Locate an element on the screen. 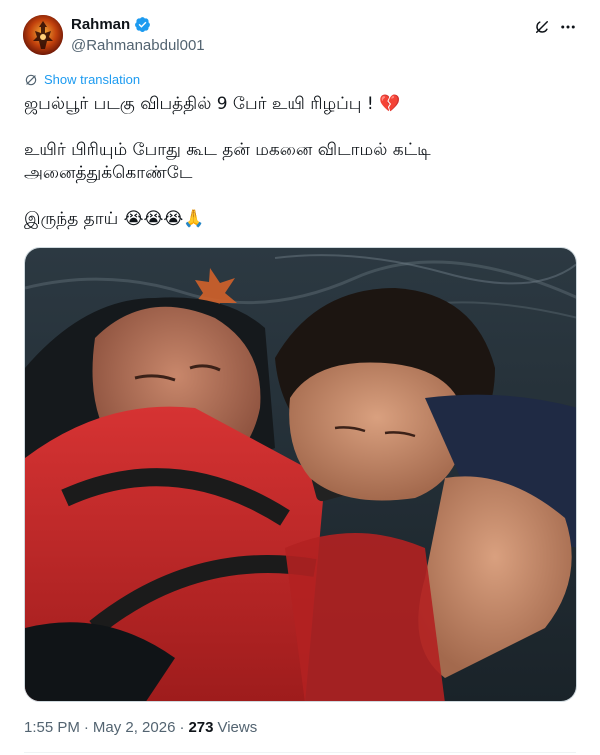  views-label: Views is located at coordinates (237, 727).